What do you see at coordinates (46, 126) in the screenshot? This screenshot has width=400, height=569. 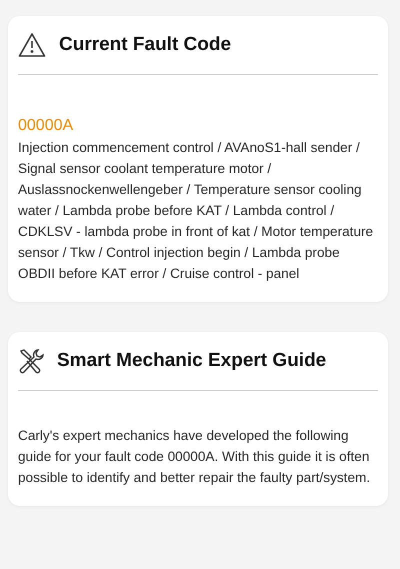 I see `fault-code: 00000A` at bounding box center [46, 126].